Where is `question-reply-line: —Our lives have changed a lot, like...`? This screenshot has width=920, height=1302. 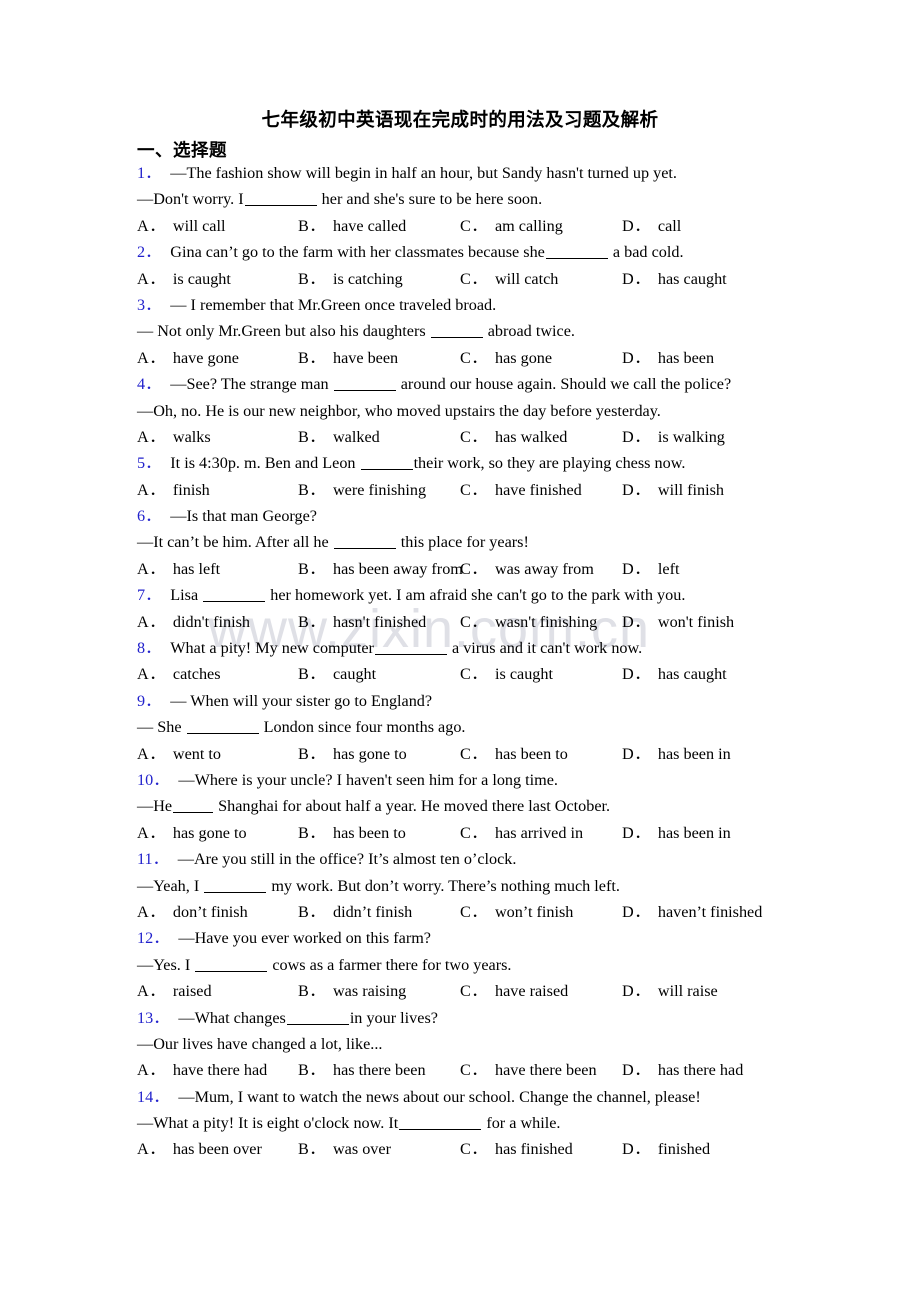 question-reply-line: —Our lives have changed a lot, like... is located at coordinates (460, 1044).